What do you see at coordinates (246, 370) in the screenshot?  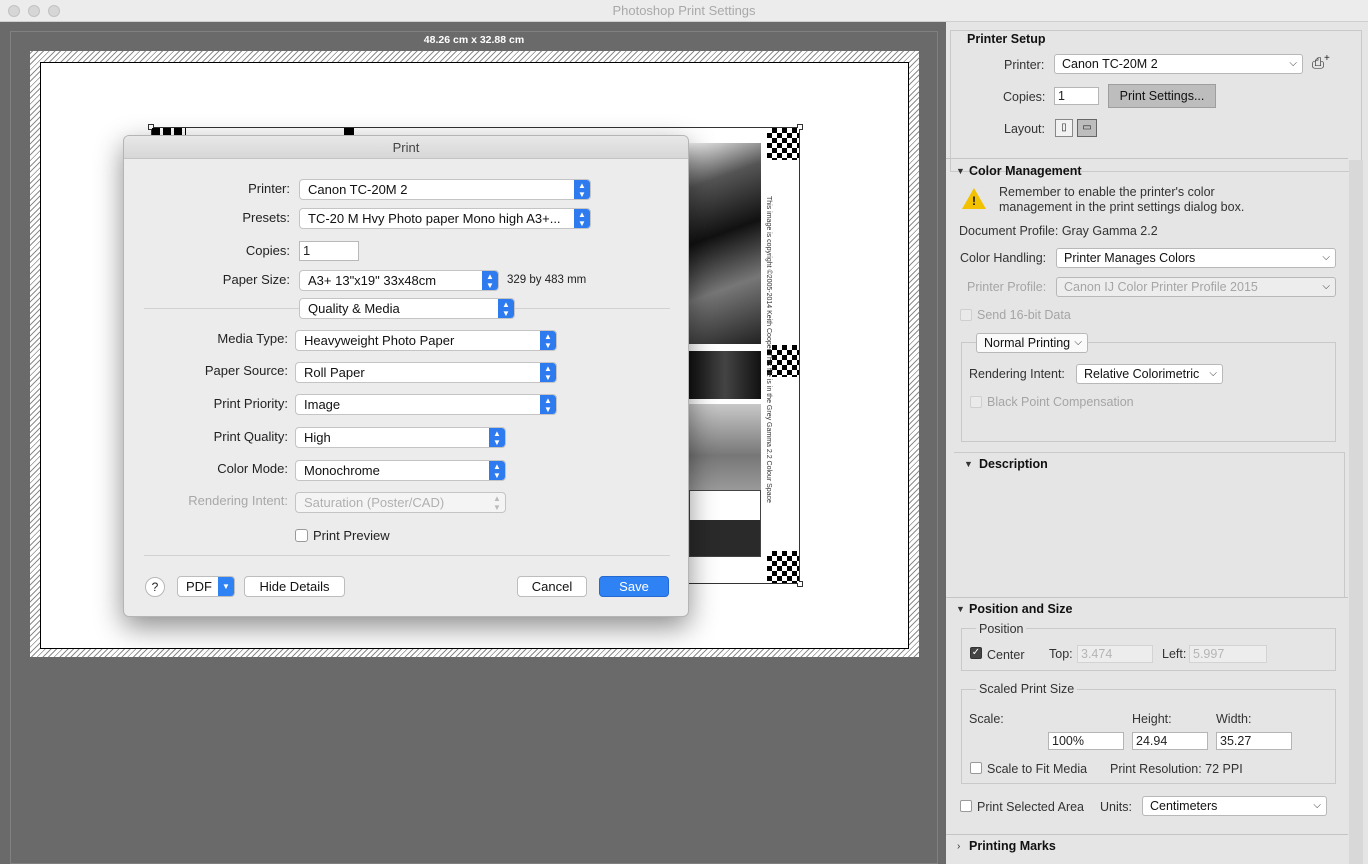 I see `paper-source-label: Paper Source:` at bounding box center [246, 370].